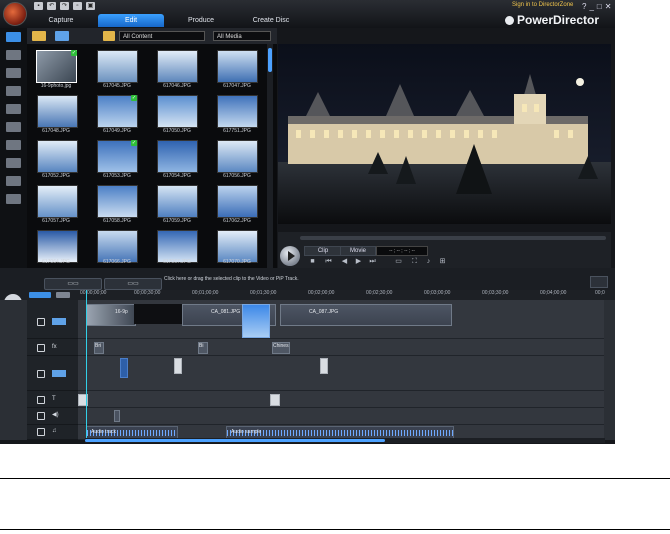 Image resolution: width=670 pixels, height=534 pixels. I want to click on new-project-icon: ▫, so click(77, 6).